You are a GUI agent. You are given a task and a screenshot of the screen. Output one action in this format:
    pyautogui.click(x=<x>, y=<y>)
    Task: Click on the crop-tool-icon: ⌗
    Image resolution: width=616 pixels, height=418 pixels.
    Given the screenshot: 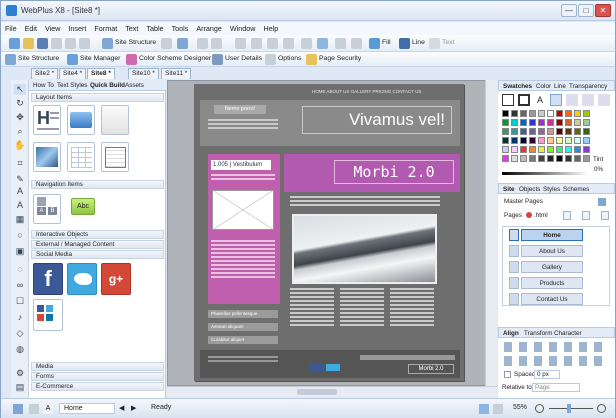 What is the action you would take?
    pyautogui.click(x=20, y=163)
    